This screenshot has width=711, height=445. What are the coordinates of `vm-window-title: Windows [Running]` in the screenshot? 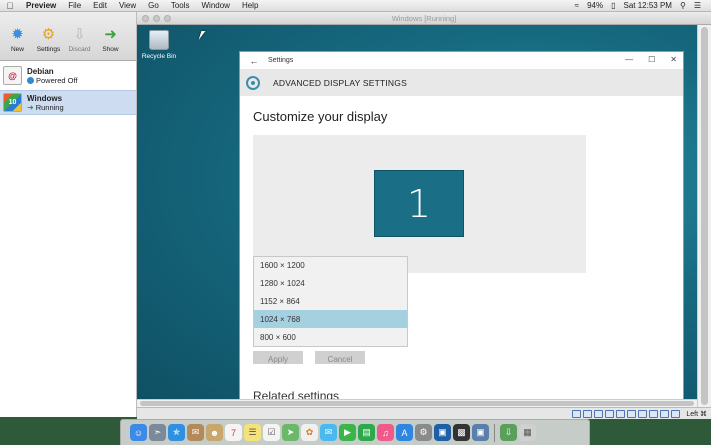 It's located at (424, 18).